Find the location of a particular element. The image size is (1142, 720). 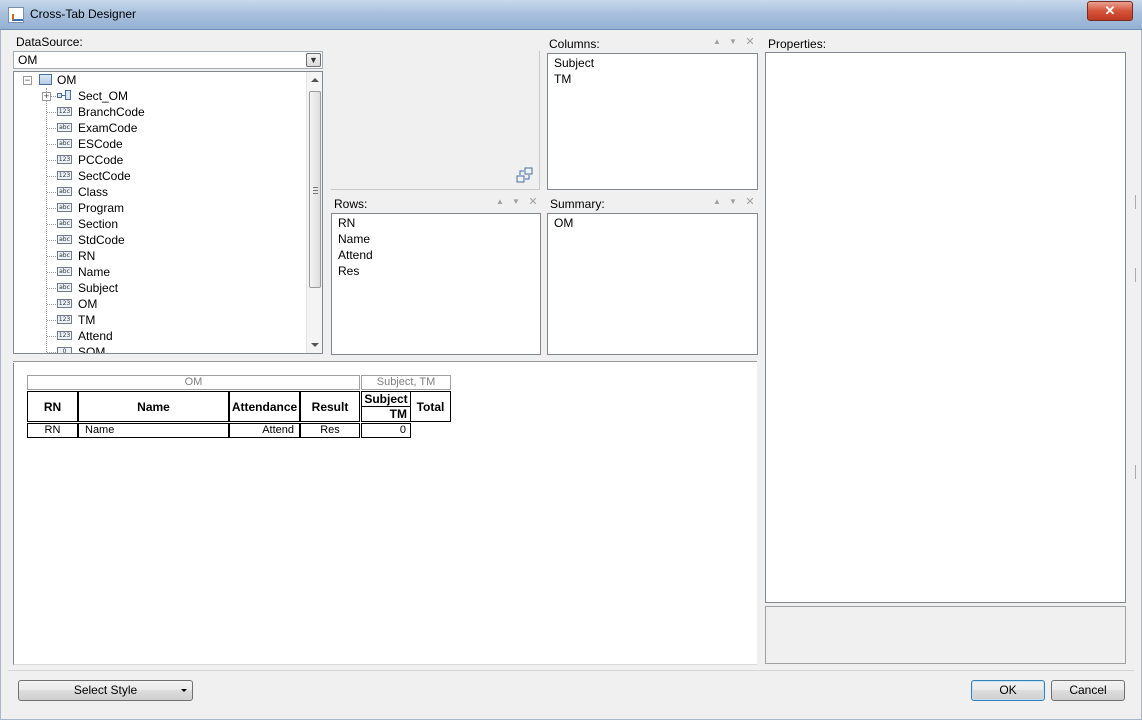

tree-item: abc RN is located at coordinates (160, 256).